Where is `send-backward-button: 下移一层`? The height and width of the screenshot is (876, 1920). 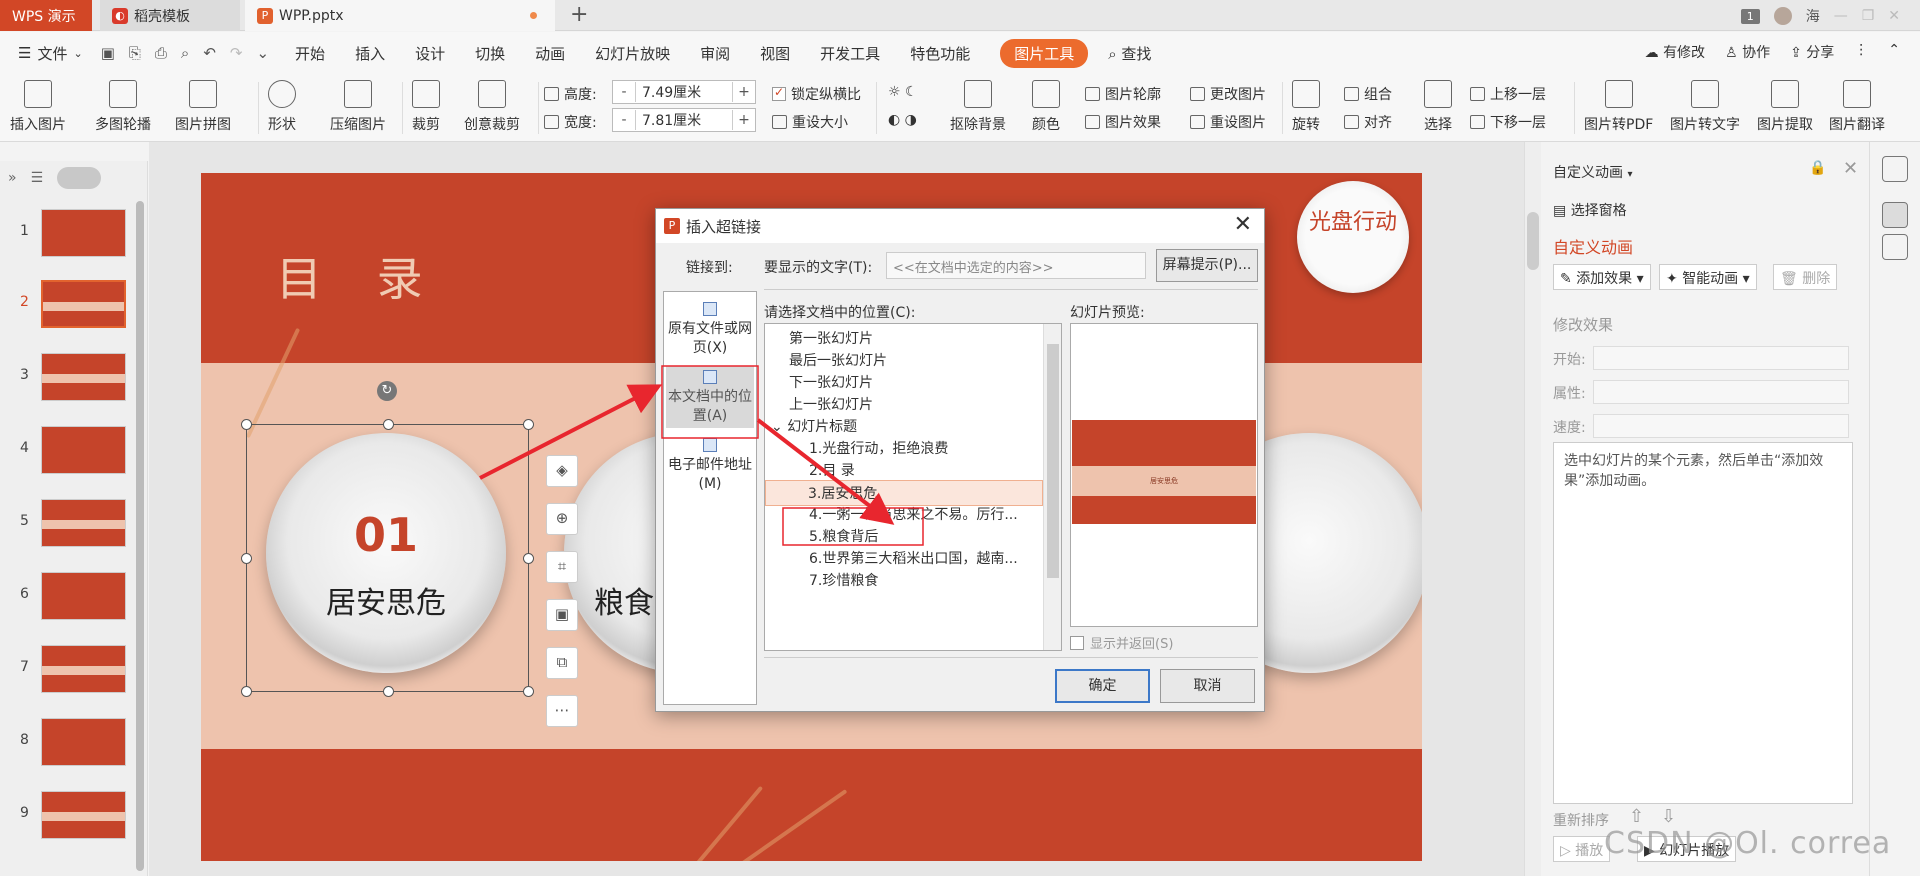 send-backward-button: 下移一层 is located at coordinates (1508, 122).